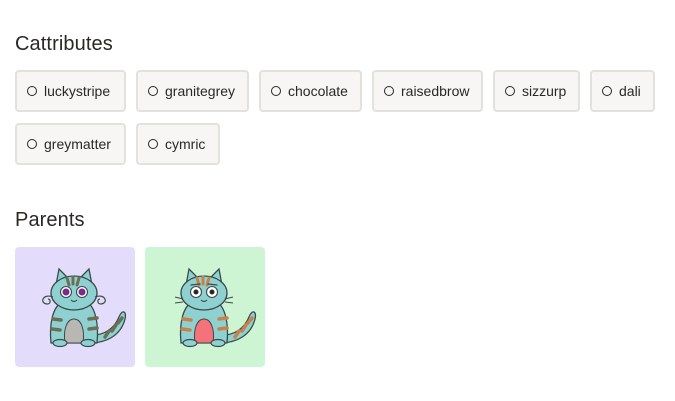  Describe the element at coordinates (630, 91) in the screenshot. I see `cattribute-label: dali` at that location.